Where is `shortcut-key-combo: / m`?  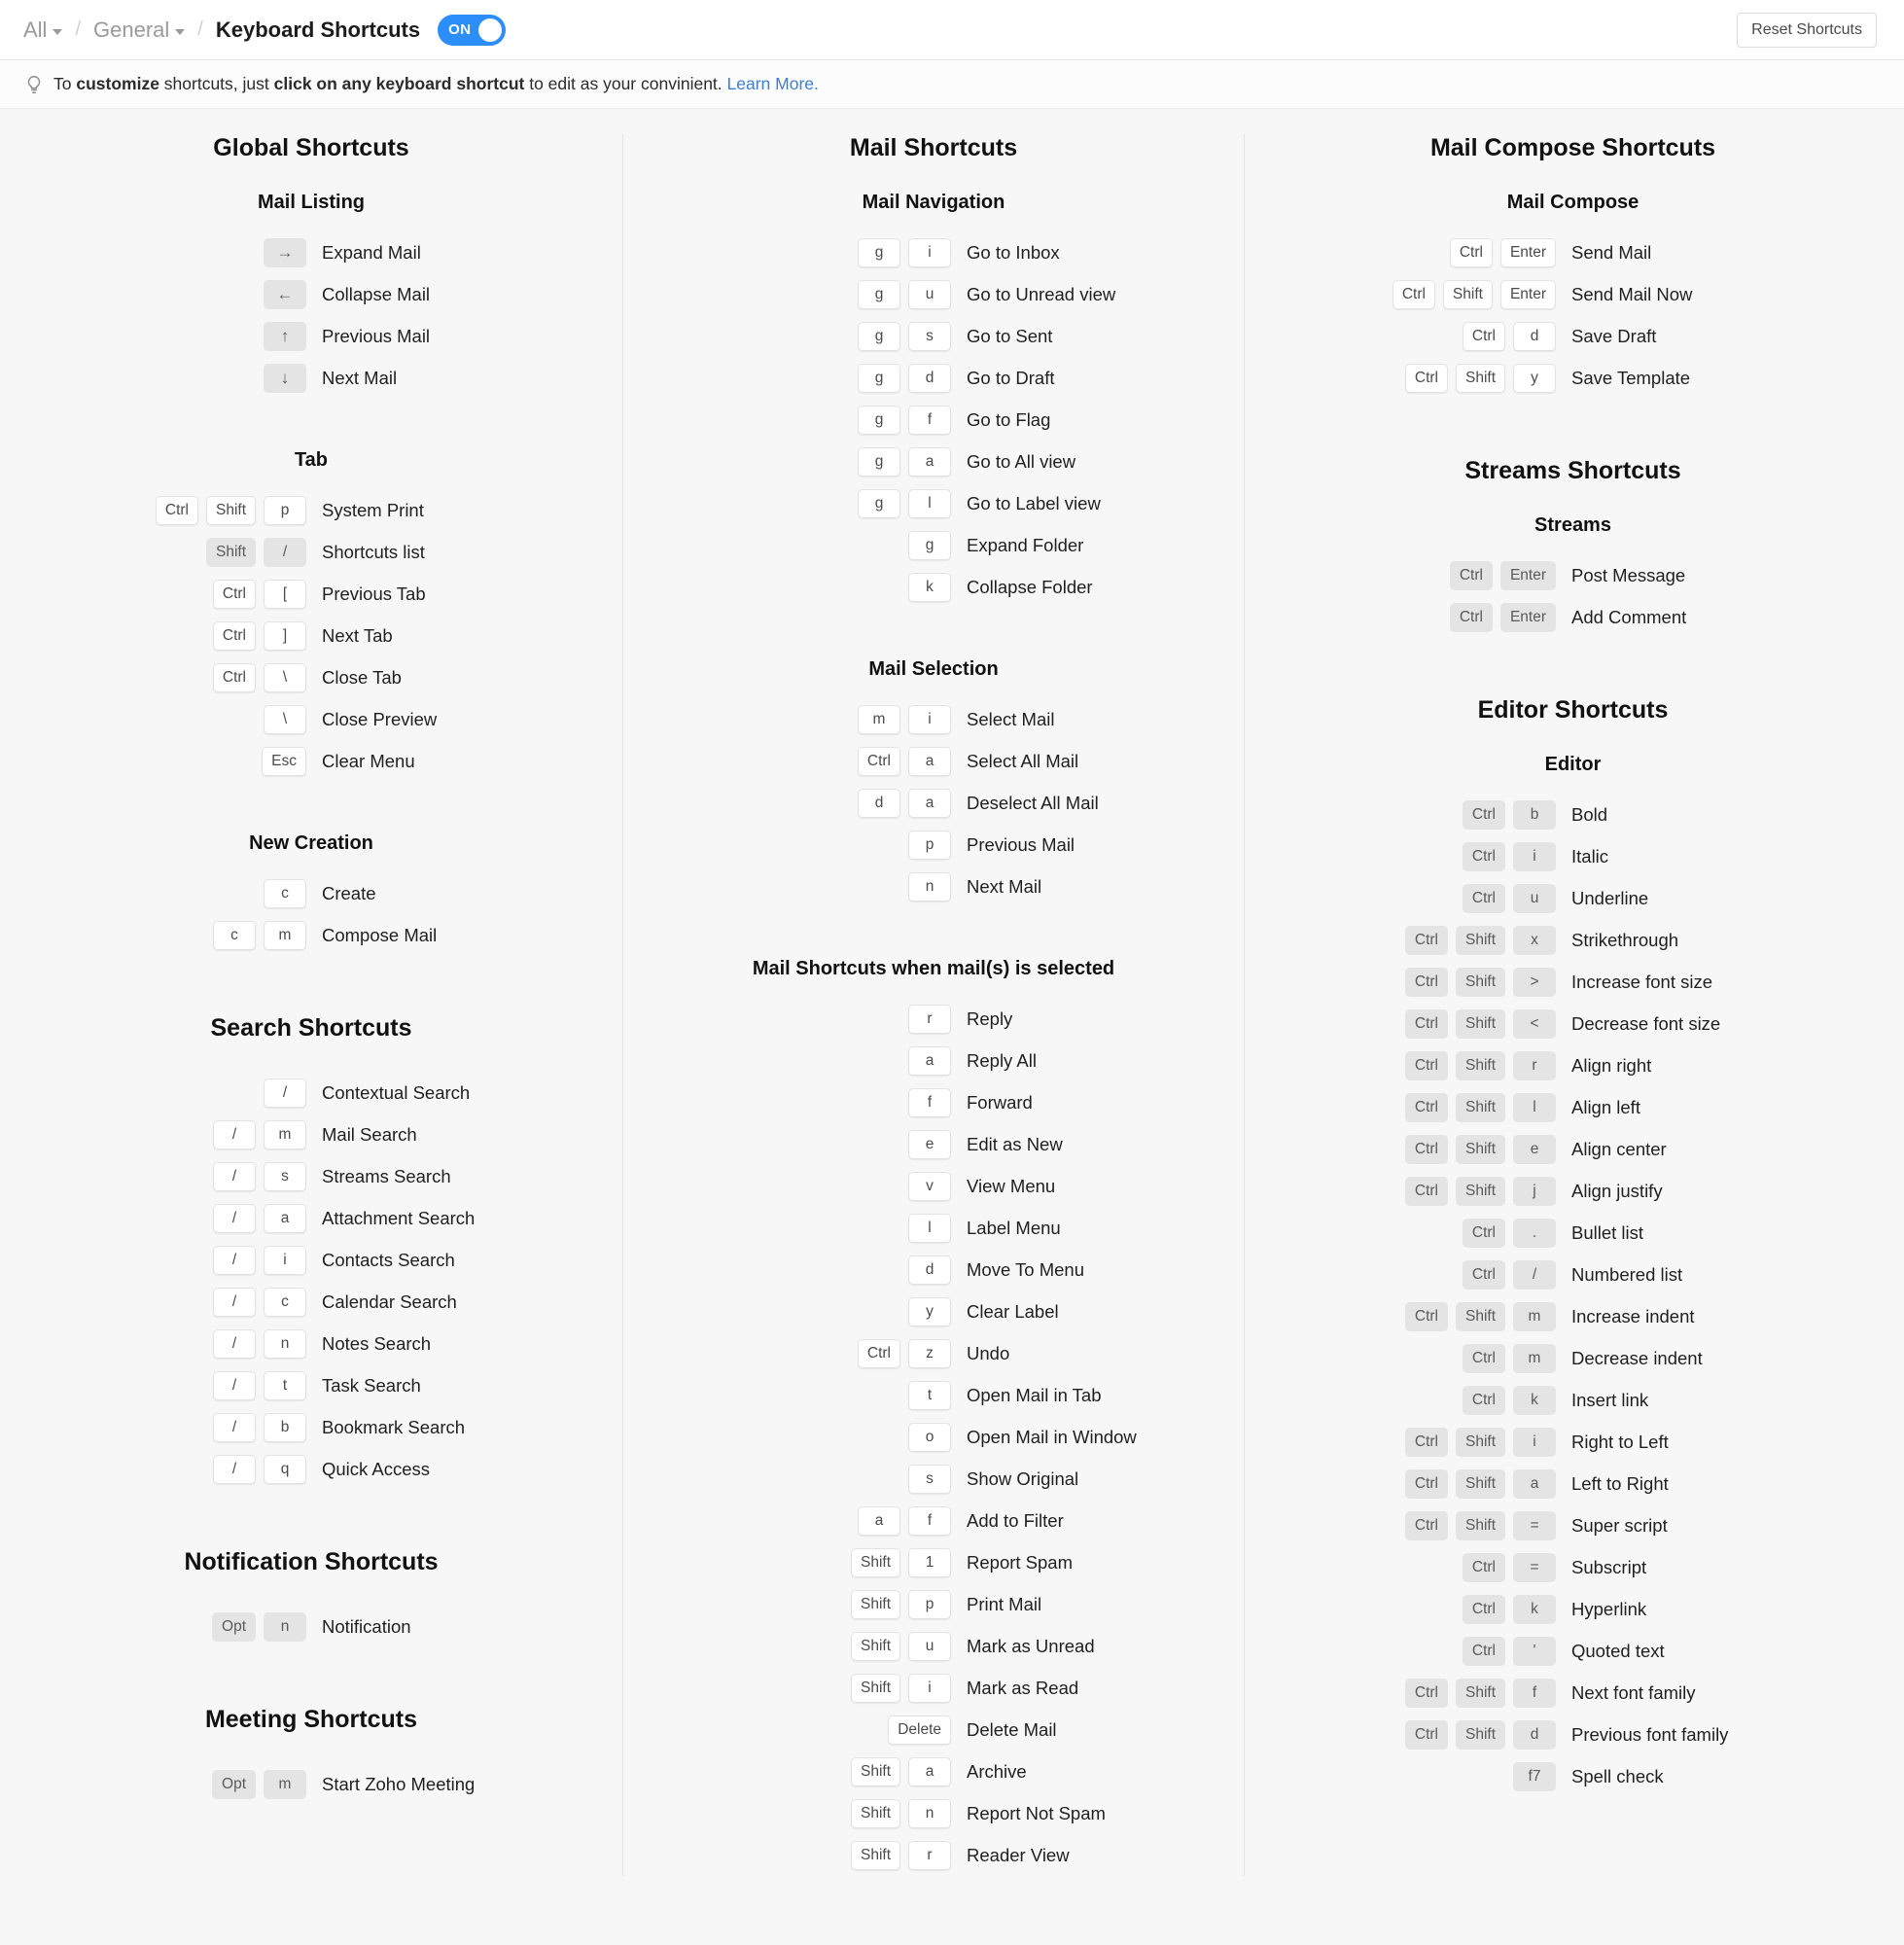 shortcut-key-combo: / m is located at coordinates (218, 1134).